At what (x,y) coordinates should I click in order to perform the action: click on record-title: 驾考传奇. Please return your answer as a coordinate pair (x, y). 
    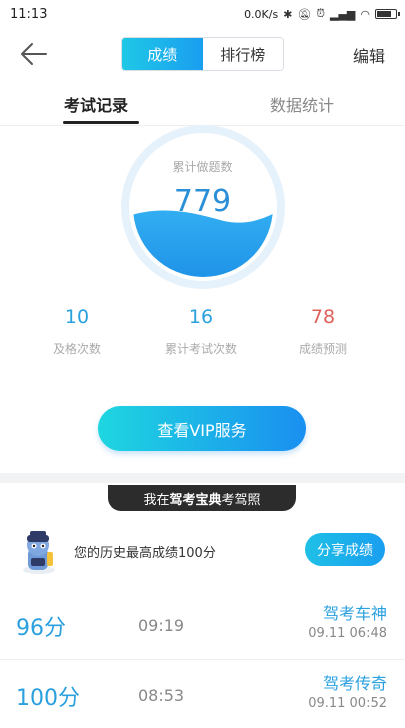
    Looking at the image, I should click on (354, 683).